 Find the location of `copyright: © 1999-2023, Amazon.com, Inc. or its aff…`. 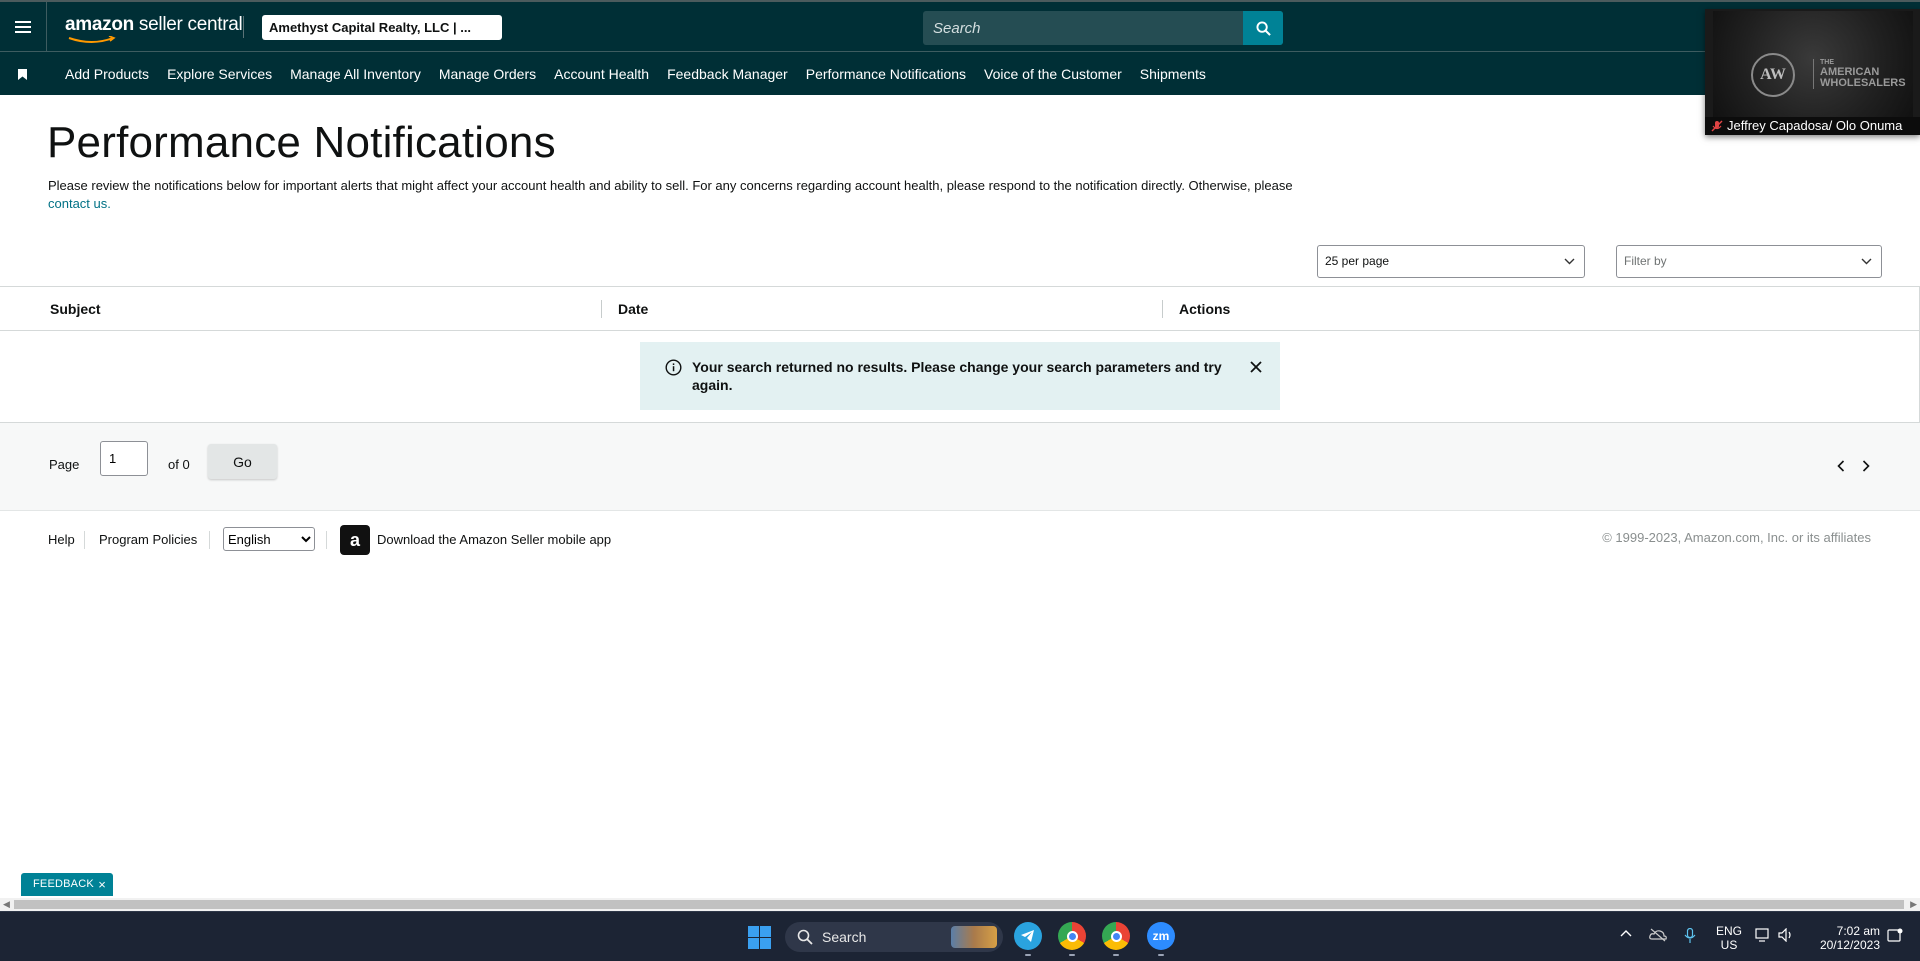

copyright: © 1999-2023, Amazon.com, Inc. or its aff… is located at coordinates (1736, 537).